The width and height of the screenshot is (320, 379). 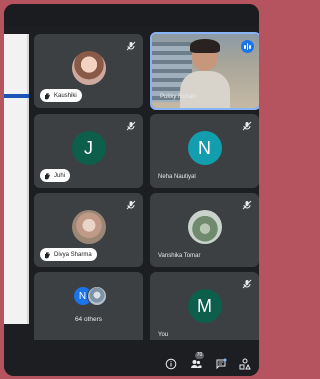 I want to click on participant-name-pill: Juhi, so click(x=55, y=175).